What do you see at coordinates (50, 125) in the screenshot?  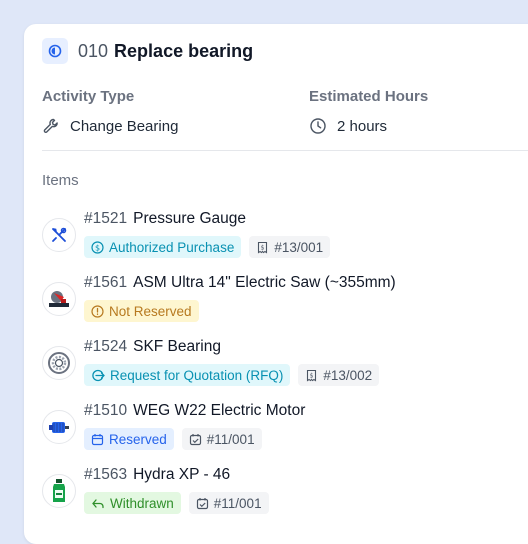 I see `wrench-icon` at bounding box center [50, 125].